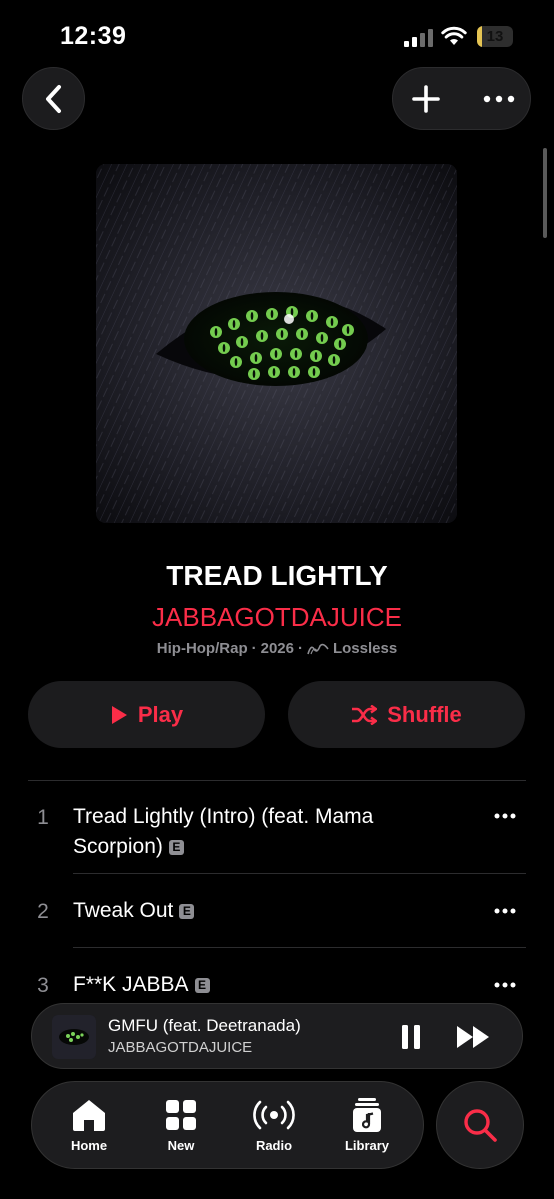 The height and width of the screenshot is (1199, 554). What do you see at coordinates (74, 1037) in the screenshot?
I see `mini-player-artwork` at bounding box center [74, 1037].